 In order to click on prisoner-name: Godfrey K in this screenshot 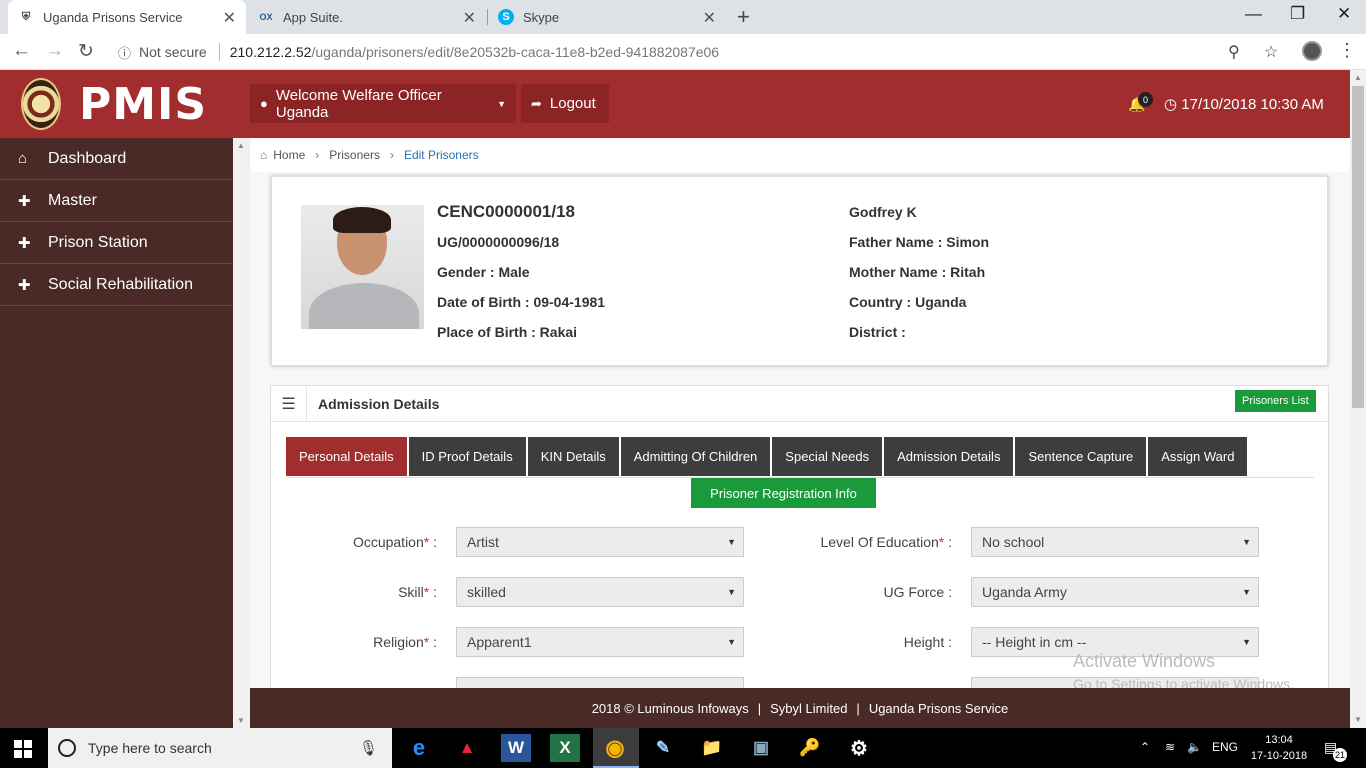, I will do `click(883, 212)`.